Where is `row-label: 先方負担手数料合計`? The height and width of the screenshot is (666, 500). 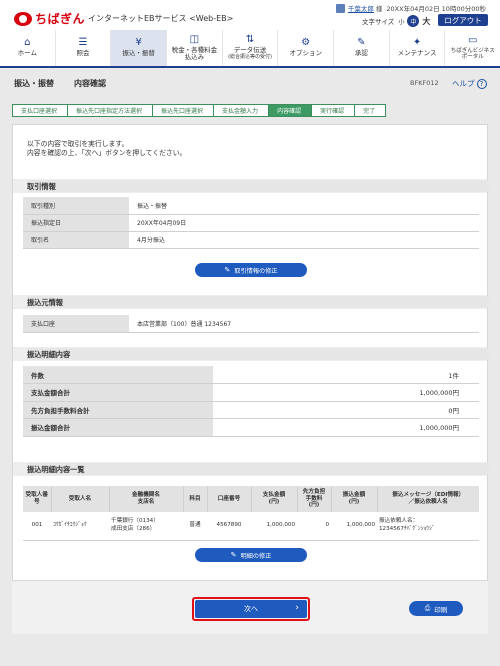 row-label: 先方負担手数料合計 is located at coordinates (118, 410).